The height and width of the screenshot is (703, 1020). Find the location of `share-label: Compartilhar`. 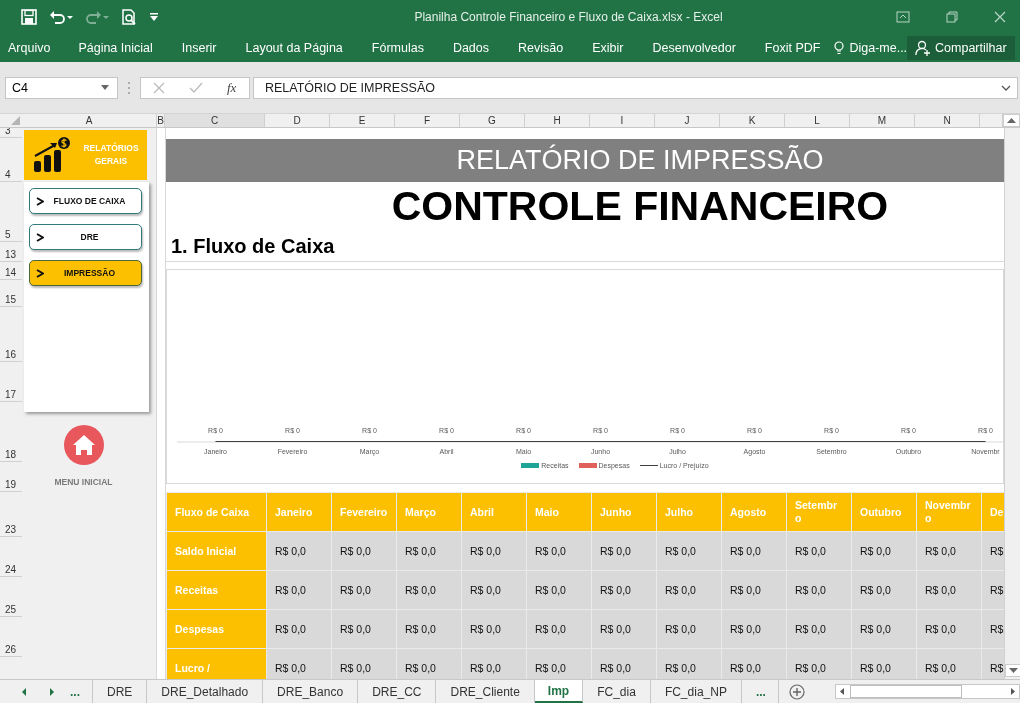

share-label: Compartilhar is located at coordinates (971, 48).